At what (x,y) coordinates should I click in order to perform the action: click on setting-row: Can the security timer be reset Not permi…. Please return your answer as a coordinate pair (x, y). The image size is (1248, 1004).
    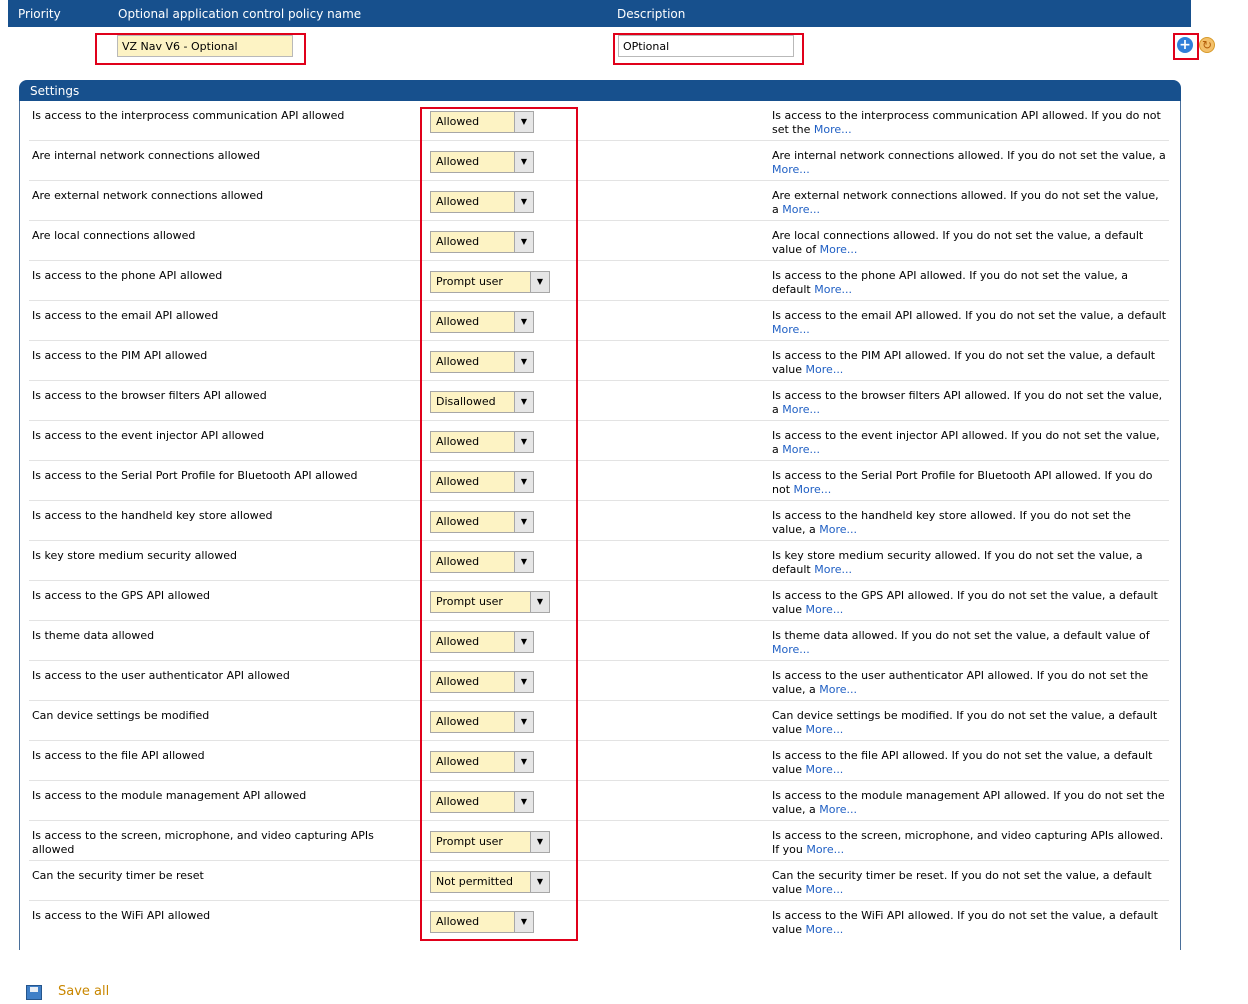
    Looking at the image, I should click on (599, 881).